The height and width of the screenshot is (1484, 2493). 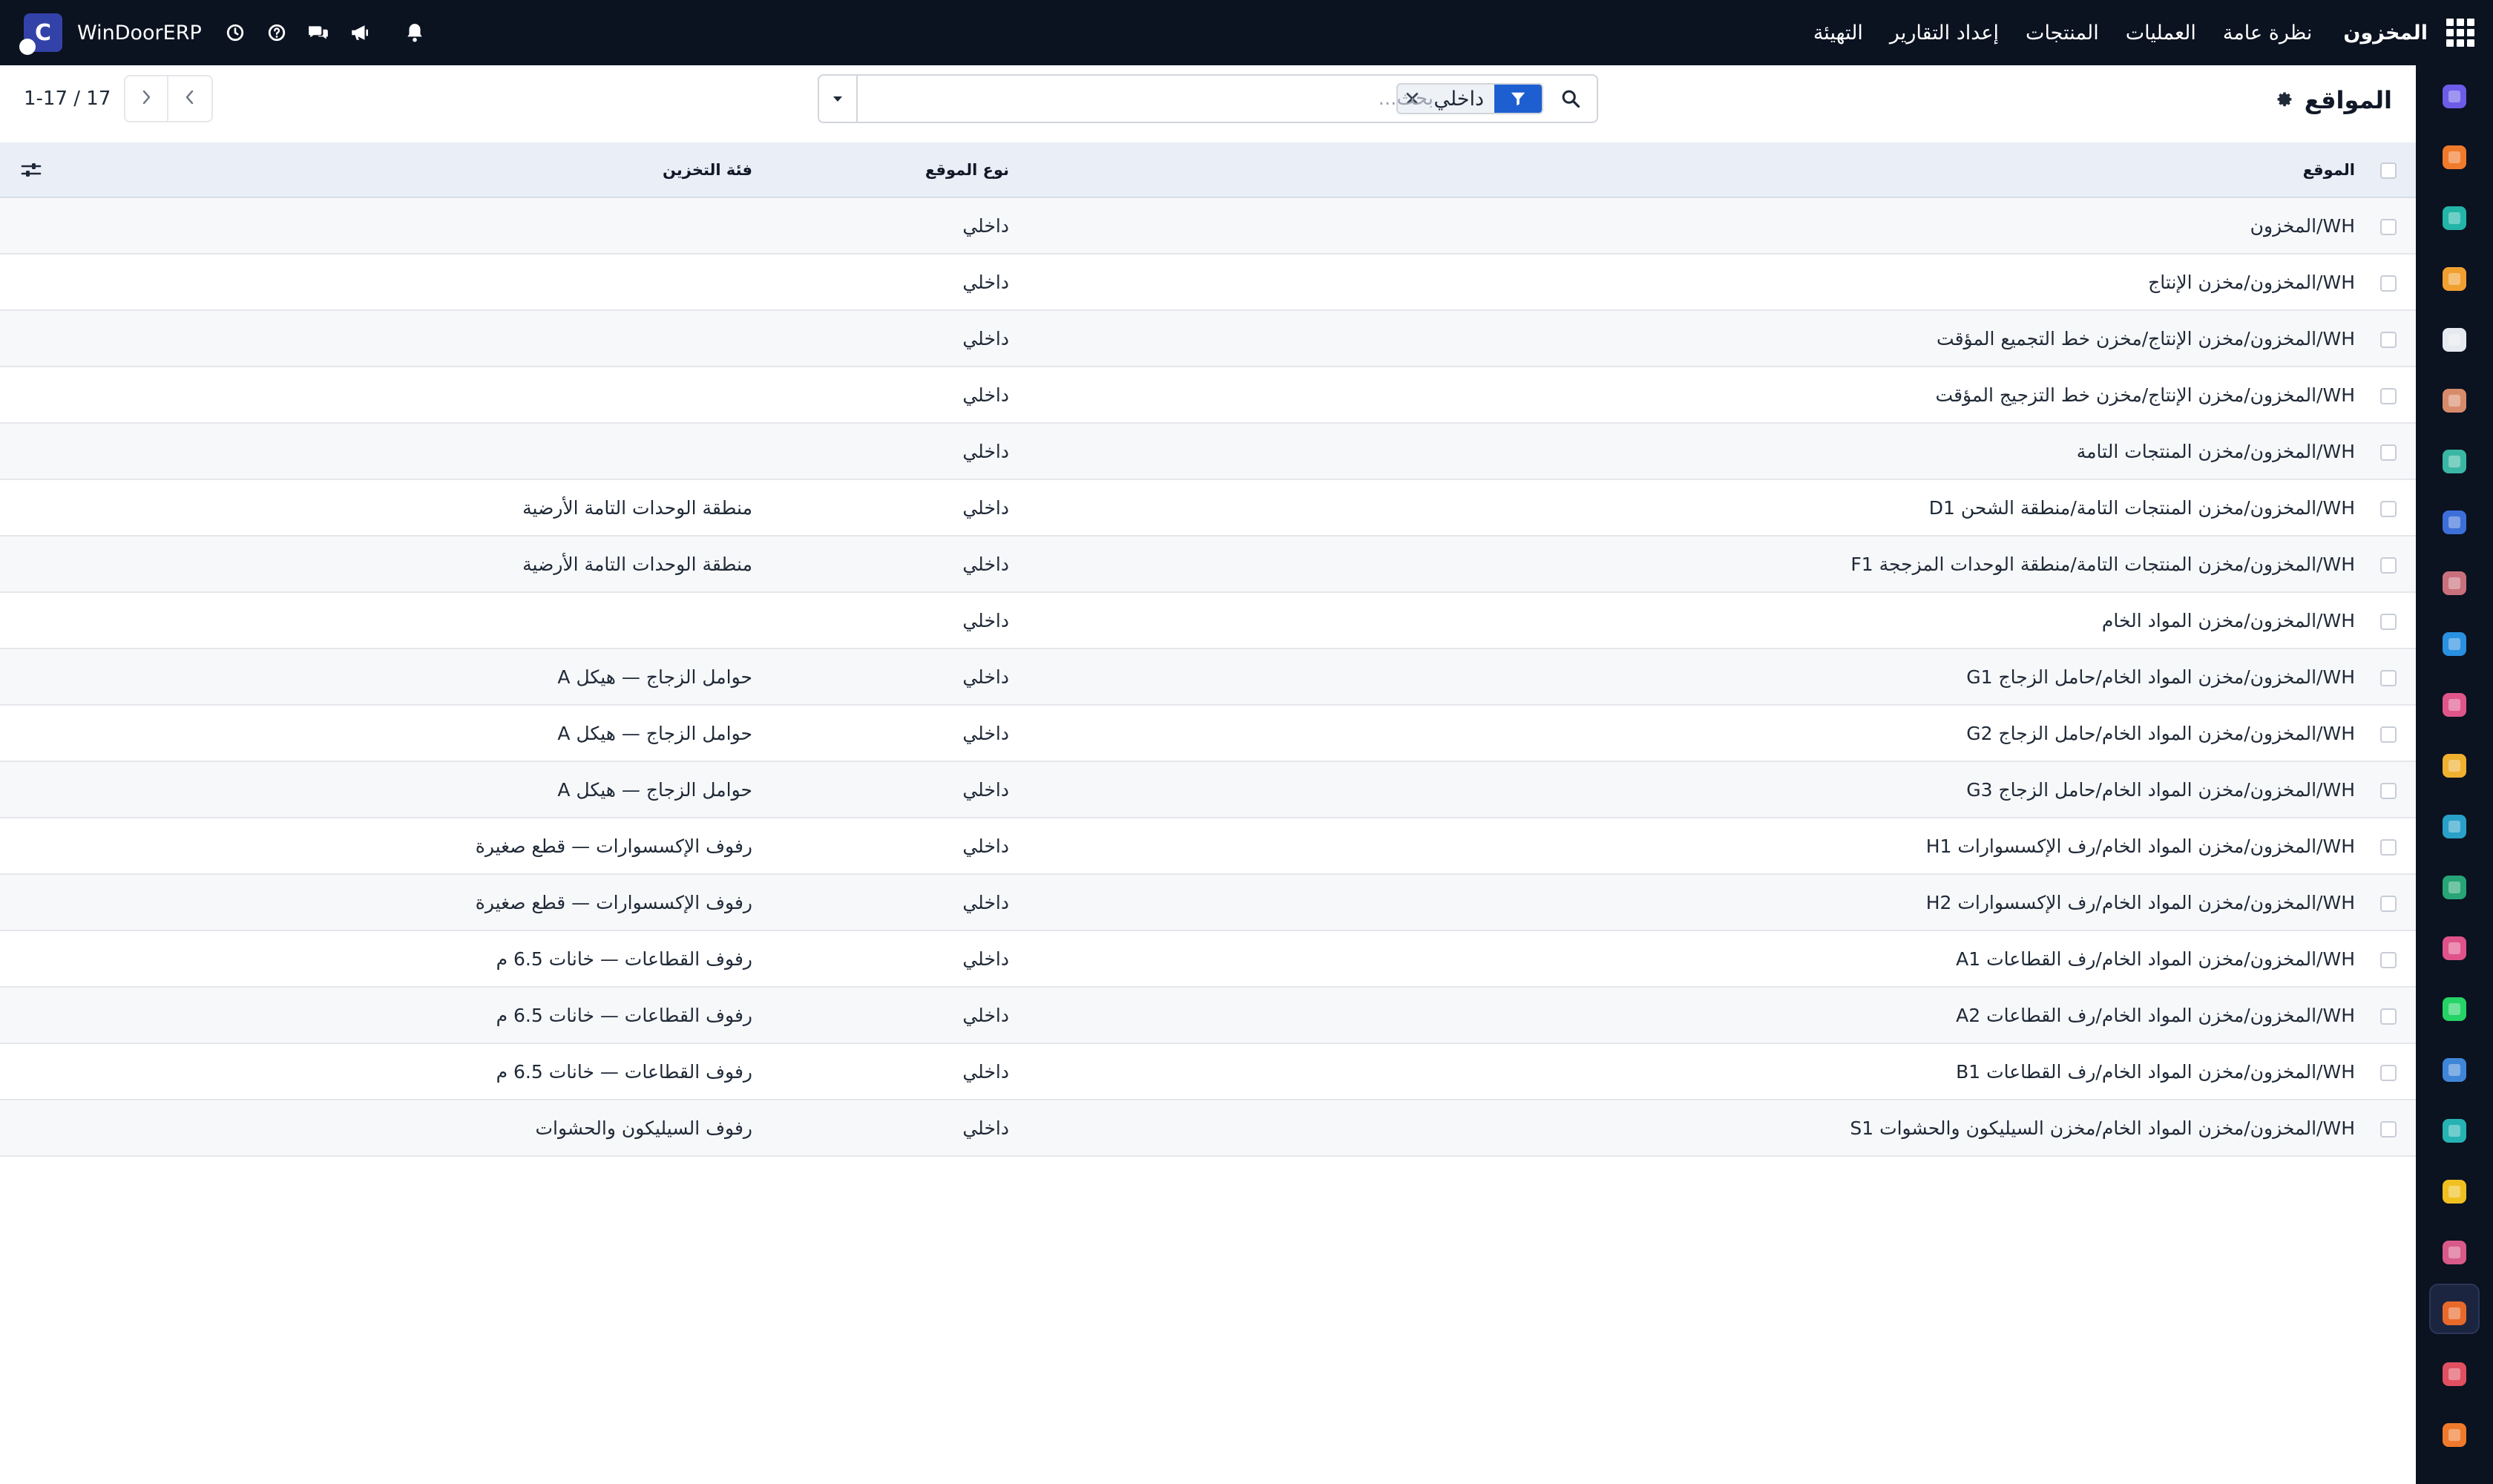 I want to click on timer-app-icon, so click(x=2454, y=1070).